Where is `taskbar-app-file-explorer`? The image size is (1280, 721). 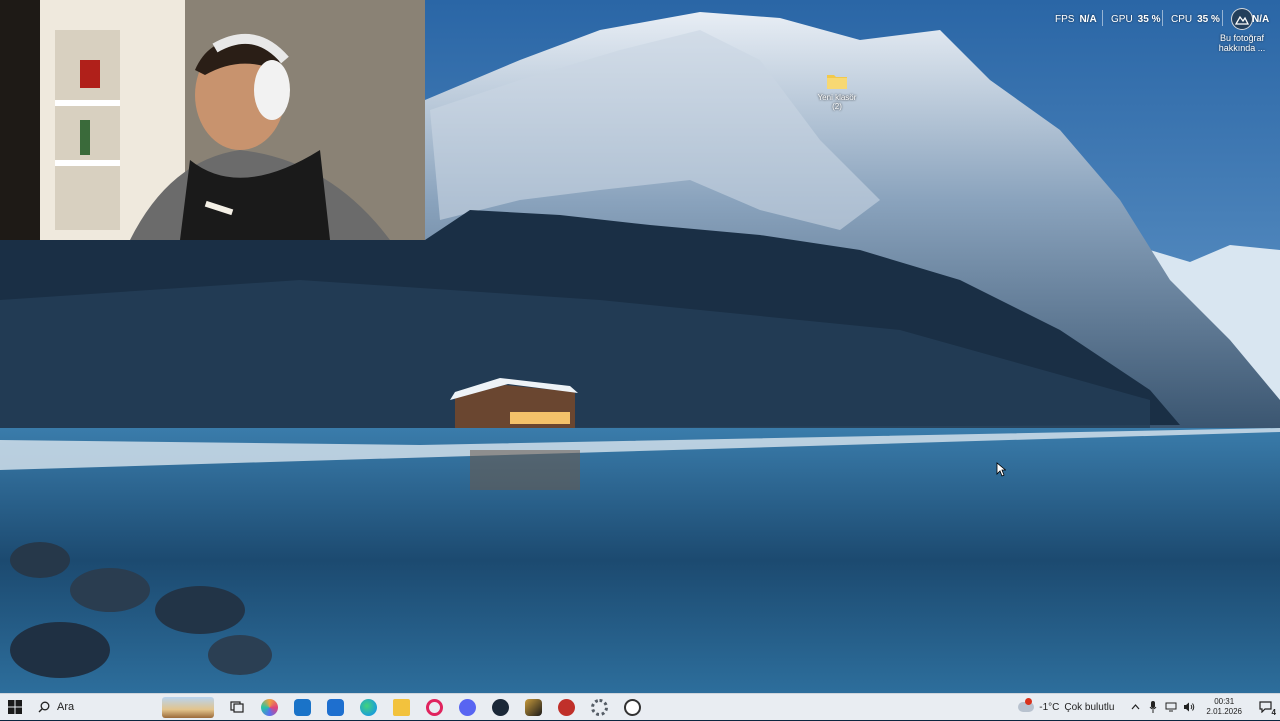
taskbar-app-file-explorer is located at coordinates (401, 707).